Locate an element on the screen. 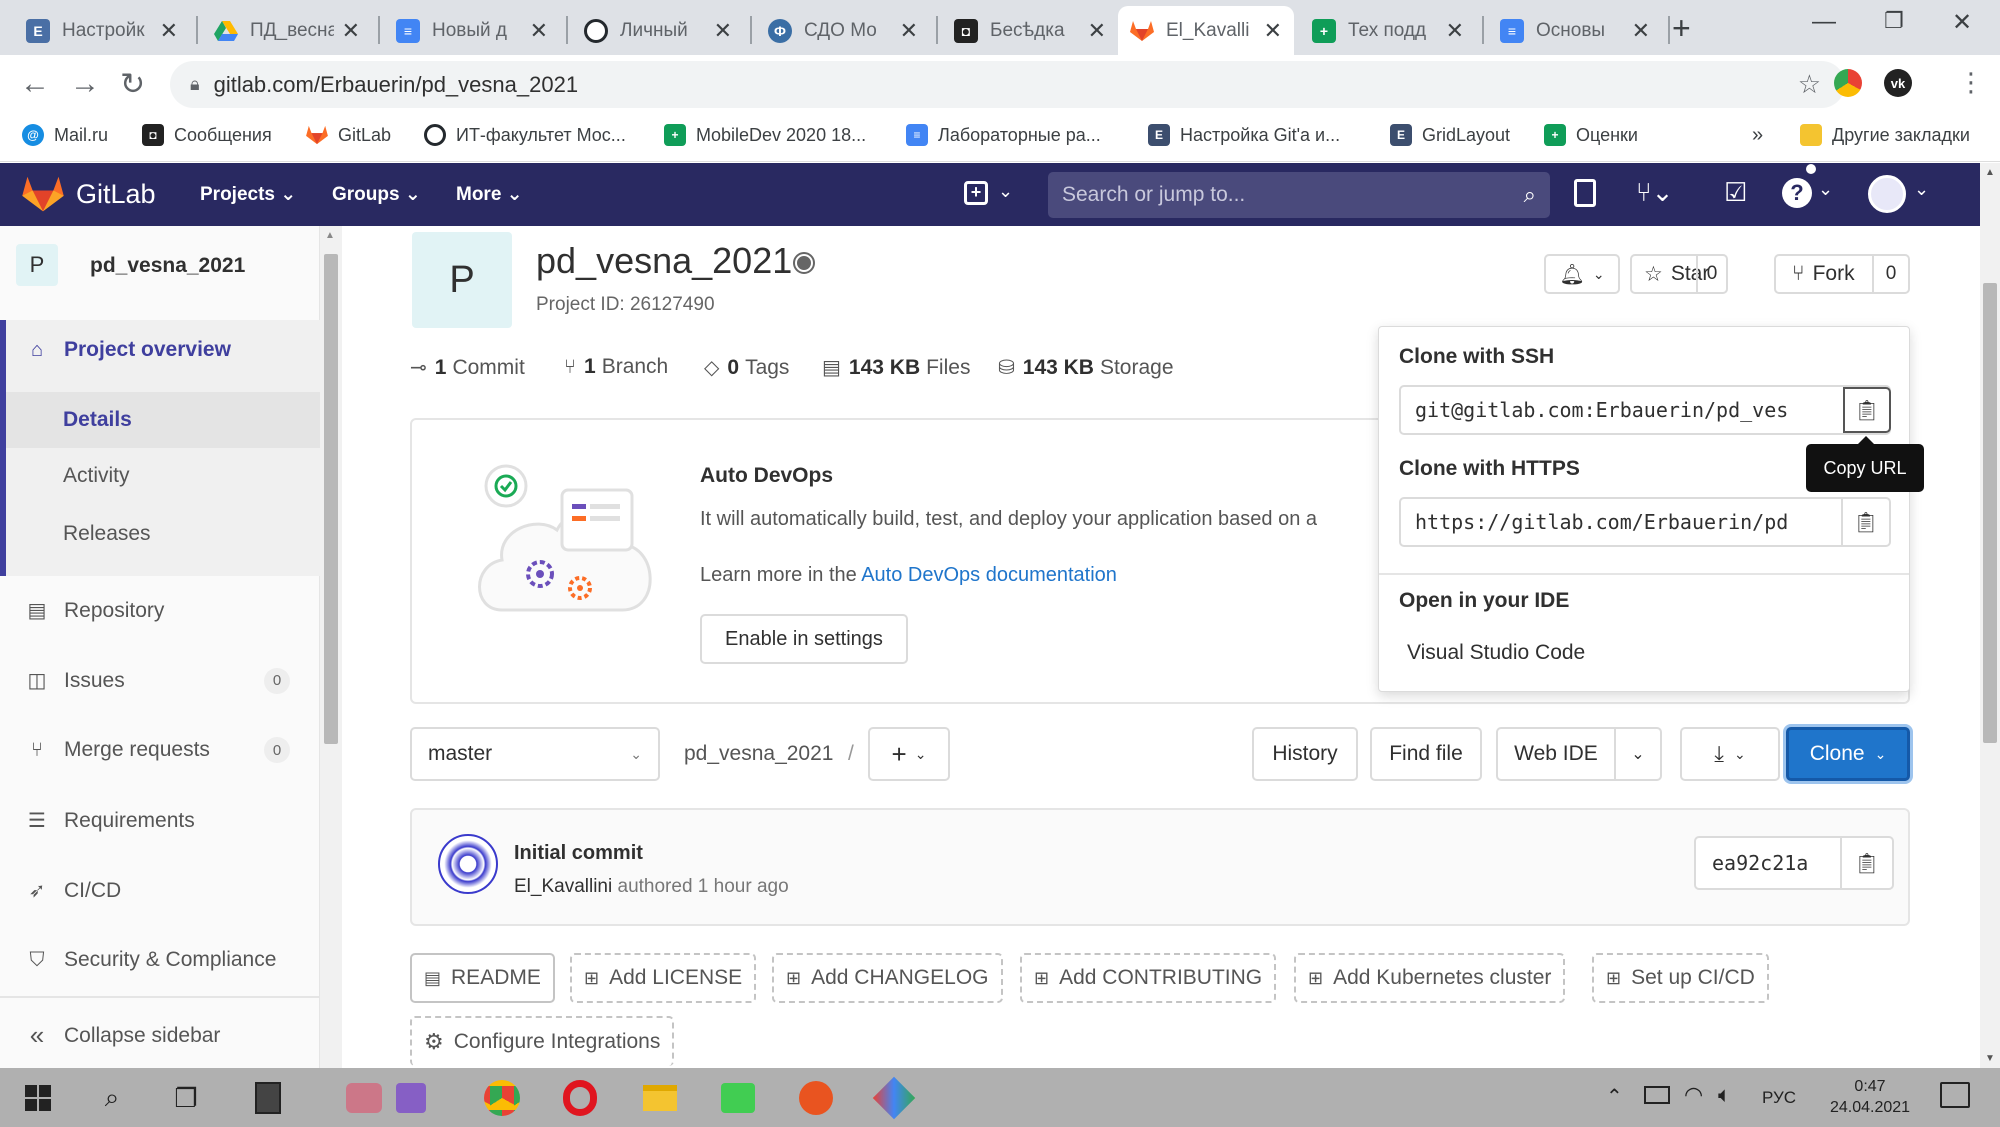  nav-more: More ⌄ is located at coordinates (489, 194).